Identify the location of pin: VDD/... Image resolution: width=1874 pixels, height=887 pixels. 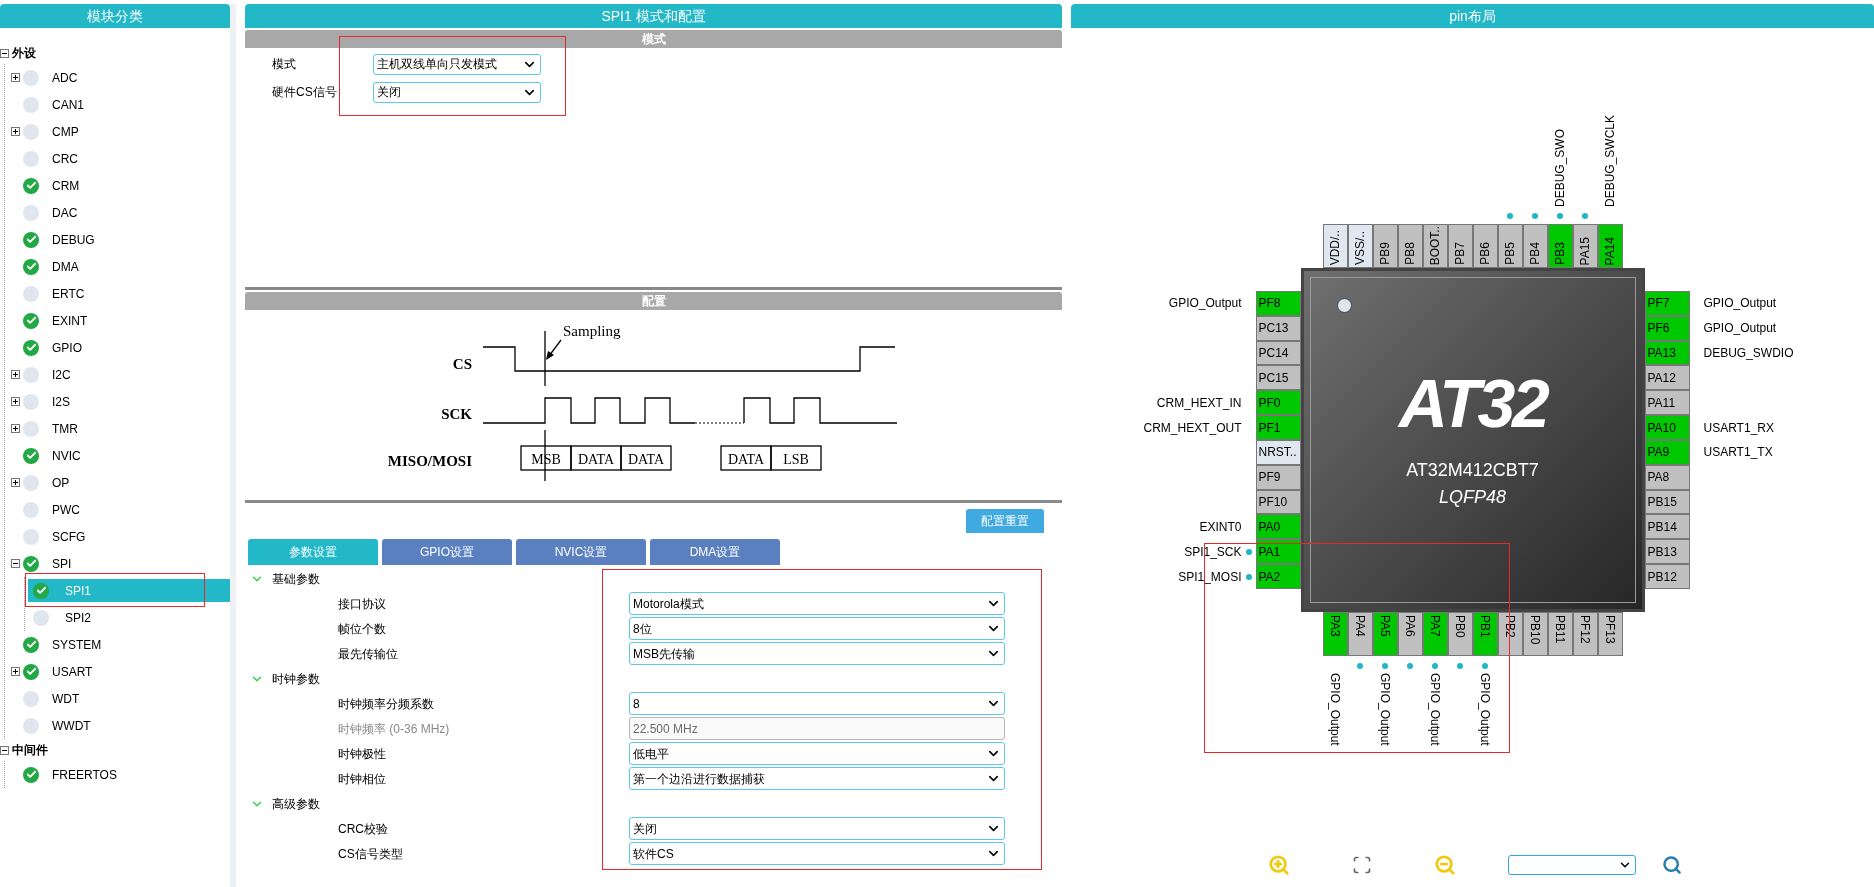
(1335, 246).